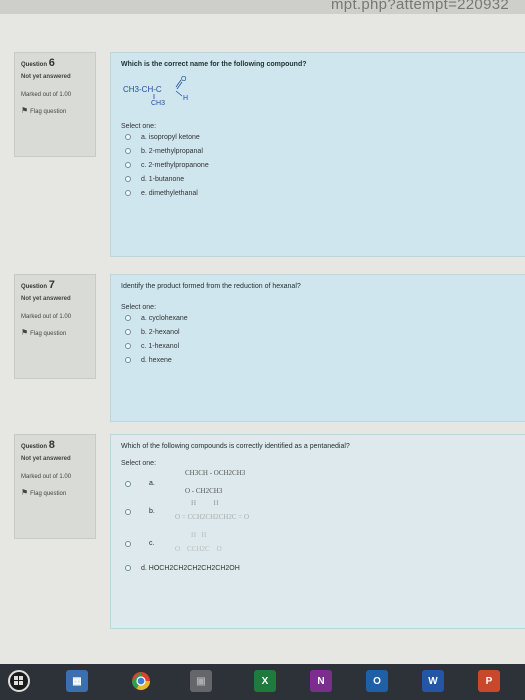 This screenshot has height=700, width=525. I want to click on photos-icon: ▣, so click(201, 681).